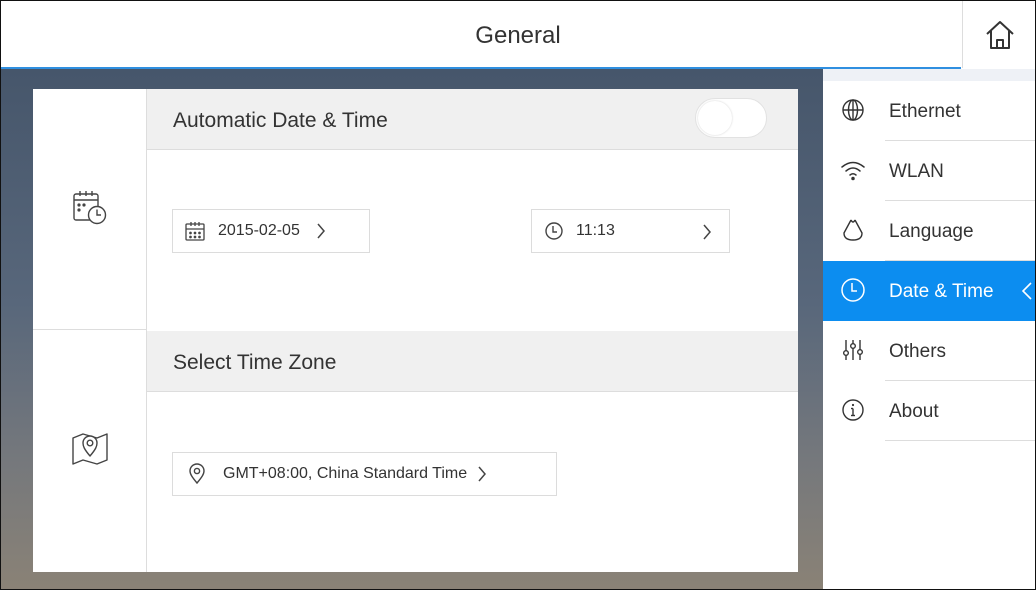 The image size is (1036, 590). Describe the element at coordinates (918, 351) in the screenshot. I see `sidebar-item-label: Others` at that location.